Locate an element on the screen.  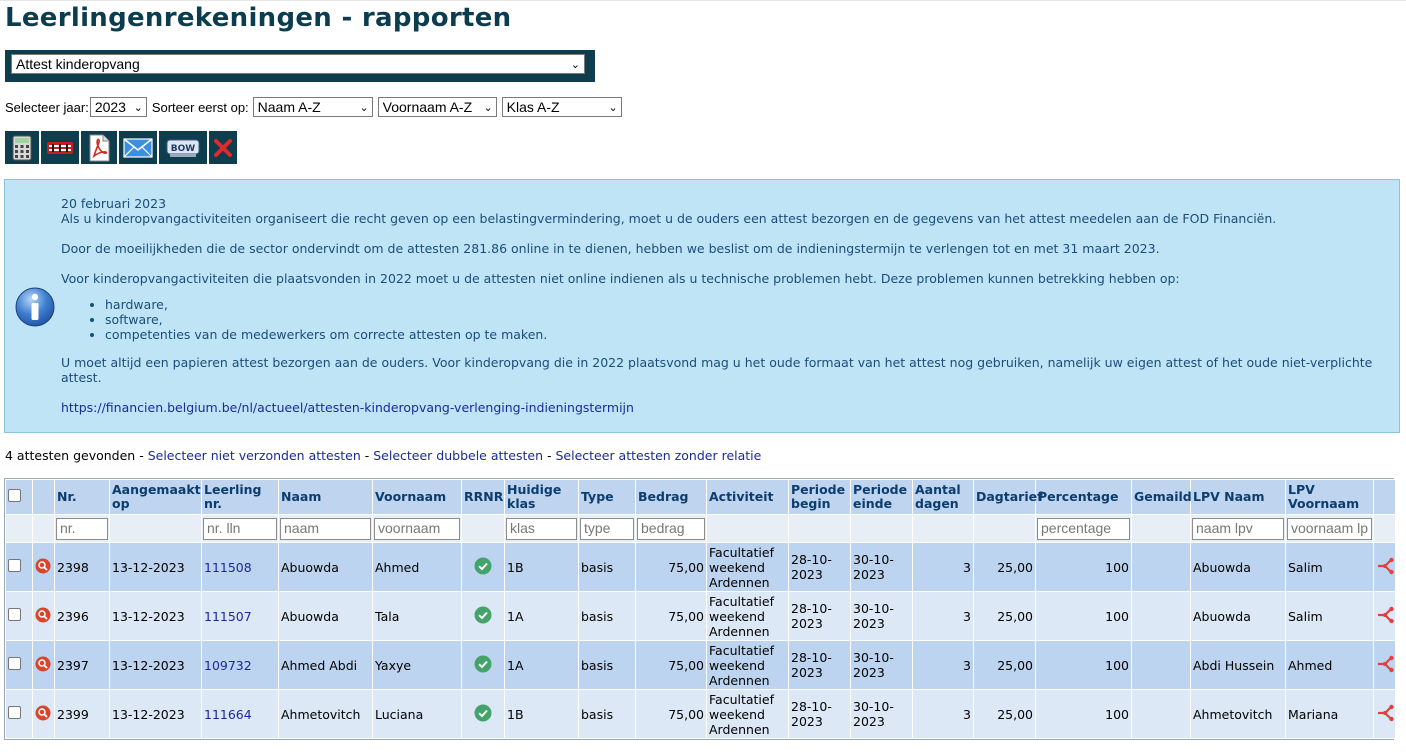
cell-dagtarief: 25,00 is located at coordinates (1004, 616).